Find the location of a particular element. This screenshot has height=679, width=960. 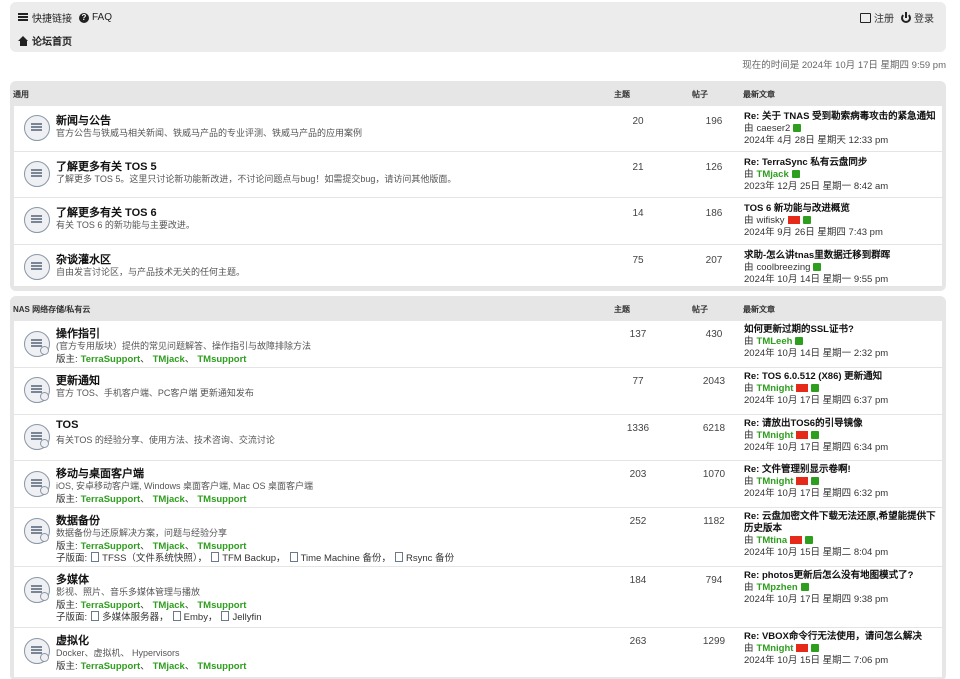

subforum-link: Time Machine 备份 is located at coordinates (336, 558).